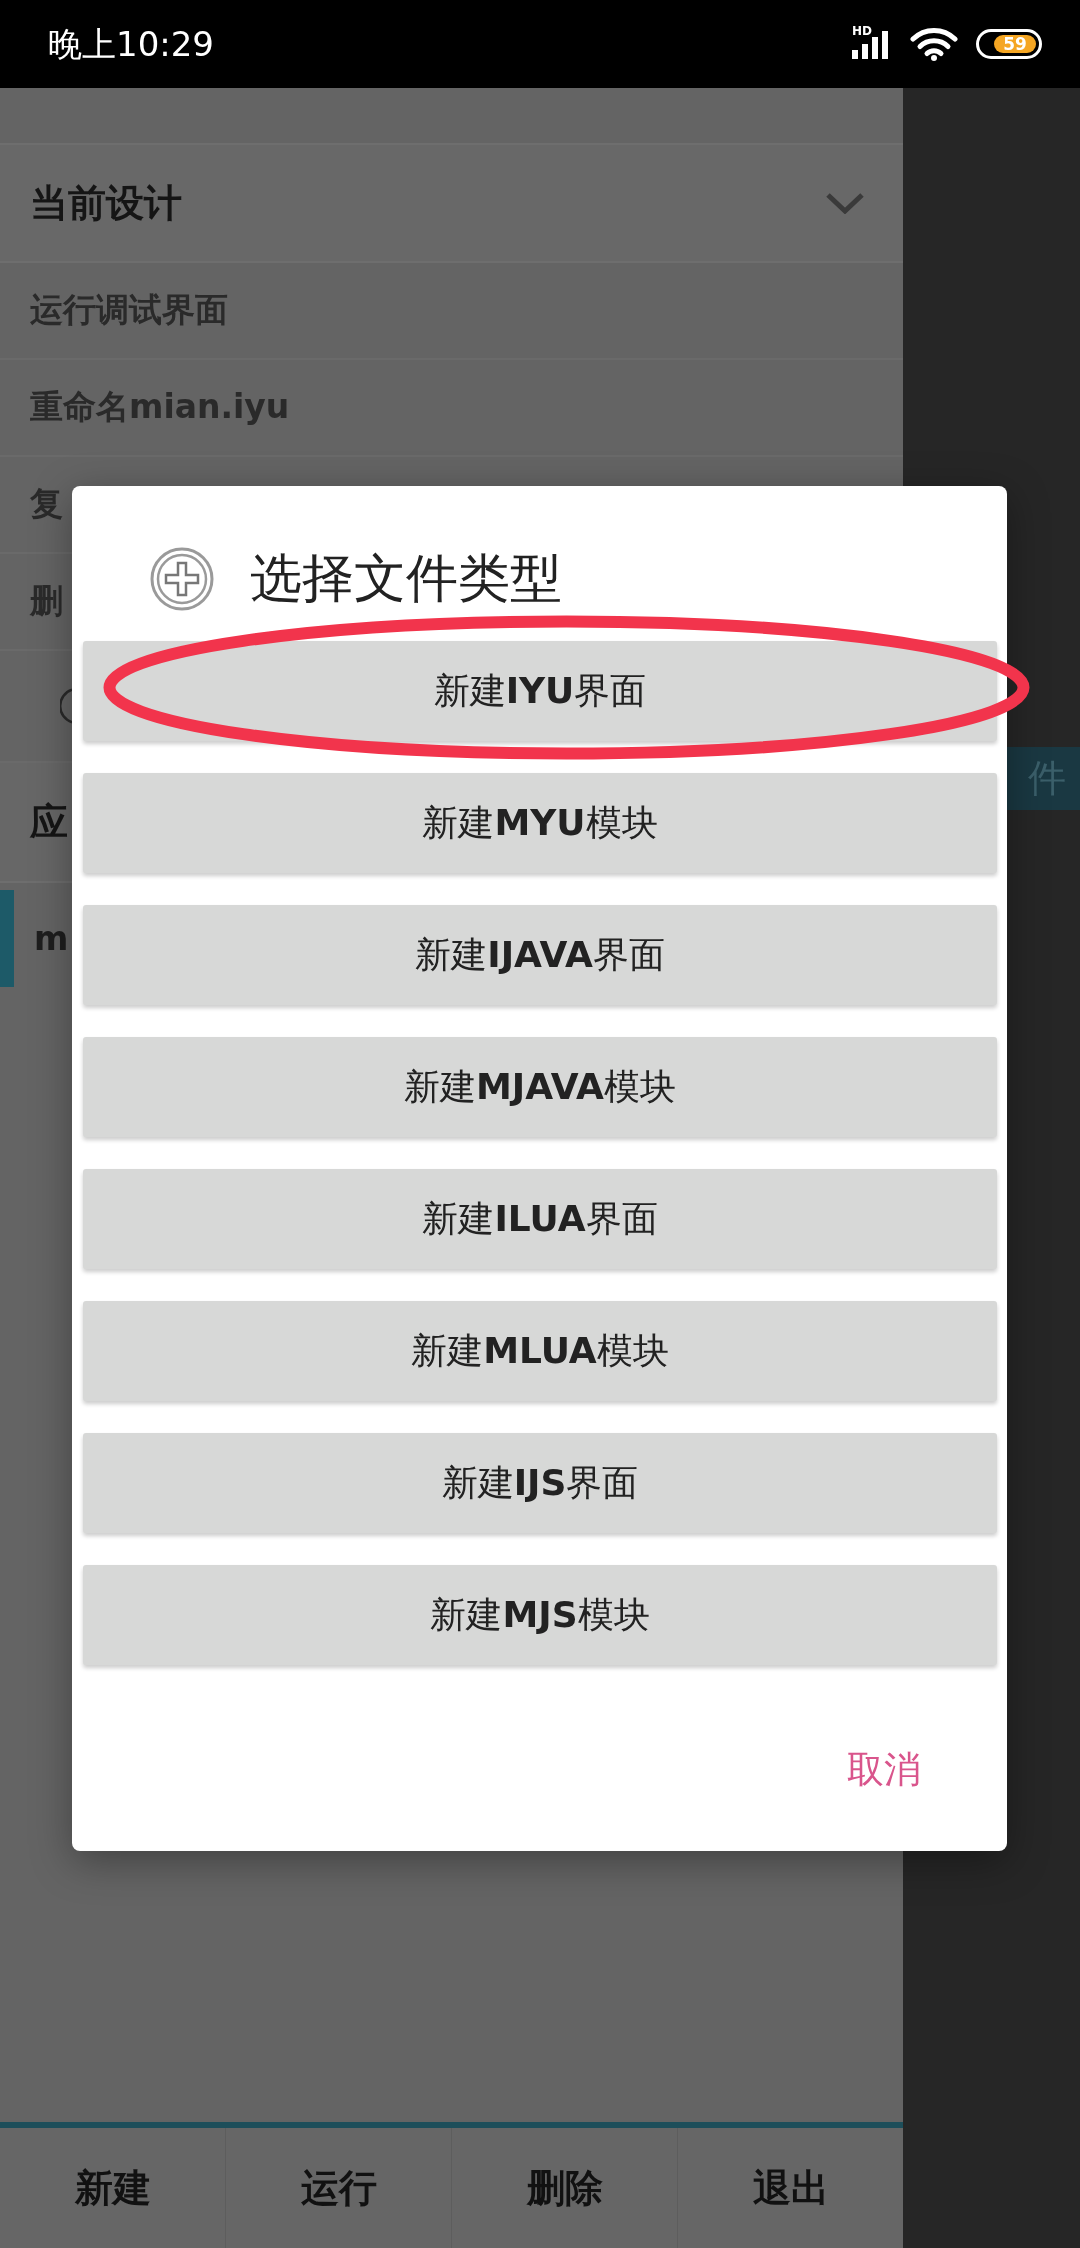 The image size is (1080, 2248). Describe the element at coordinates (540, 823) in the screenshot. I see `file-type-option: 新建MYU模块` at that location.